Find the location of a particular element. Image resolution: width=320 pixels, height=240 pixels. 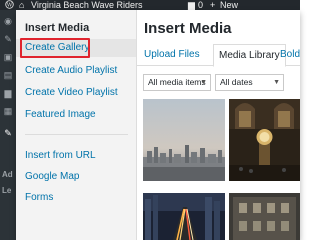

page-title: Insert Media is located at coordinates (188, 28).